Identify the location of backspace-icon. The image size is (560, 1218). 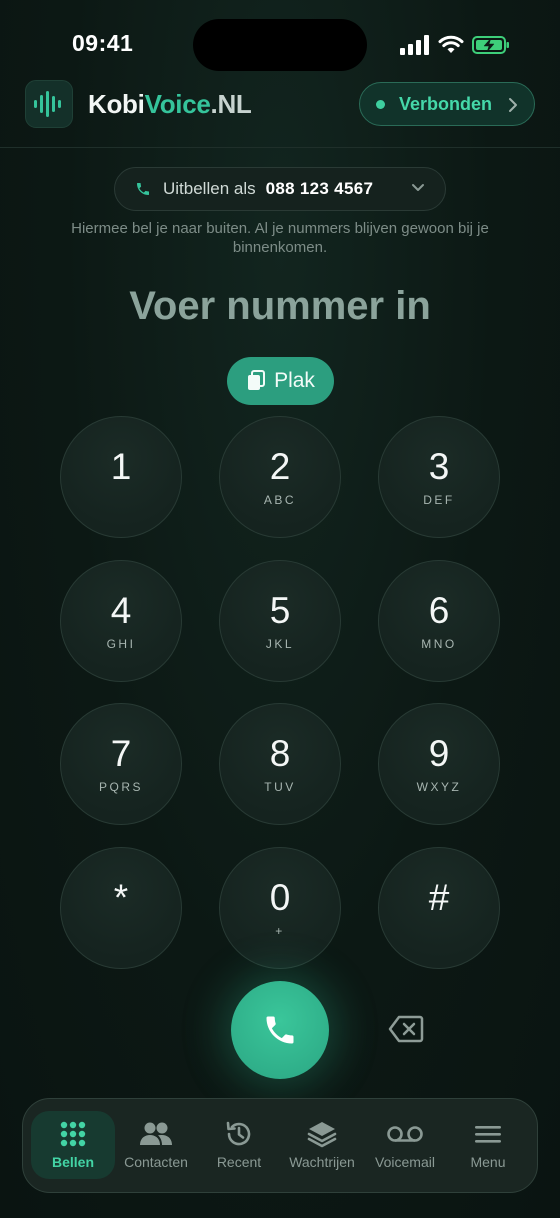
(406, 1029).